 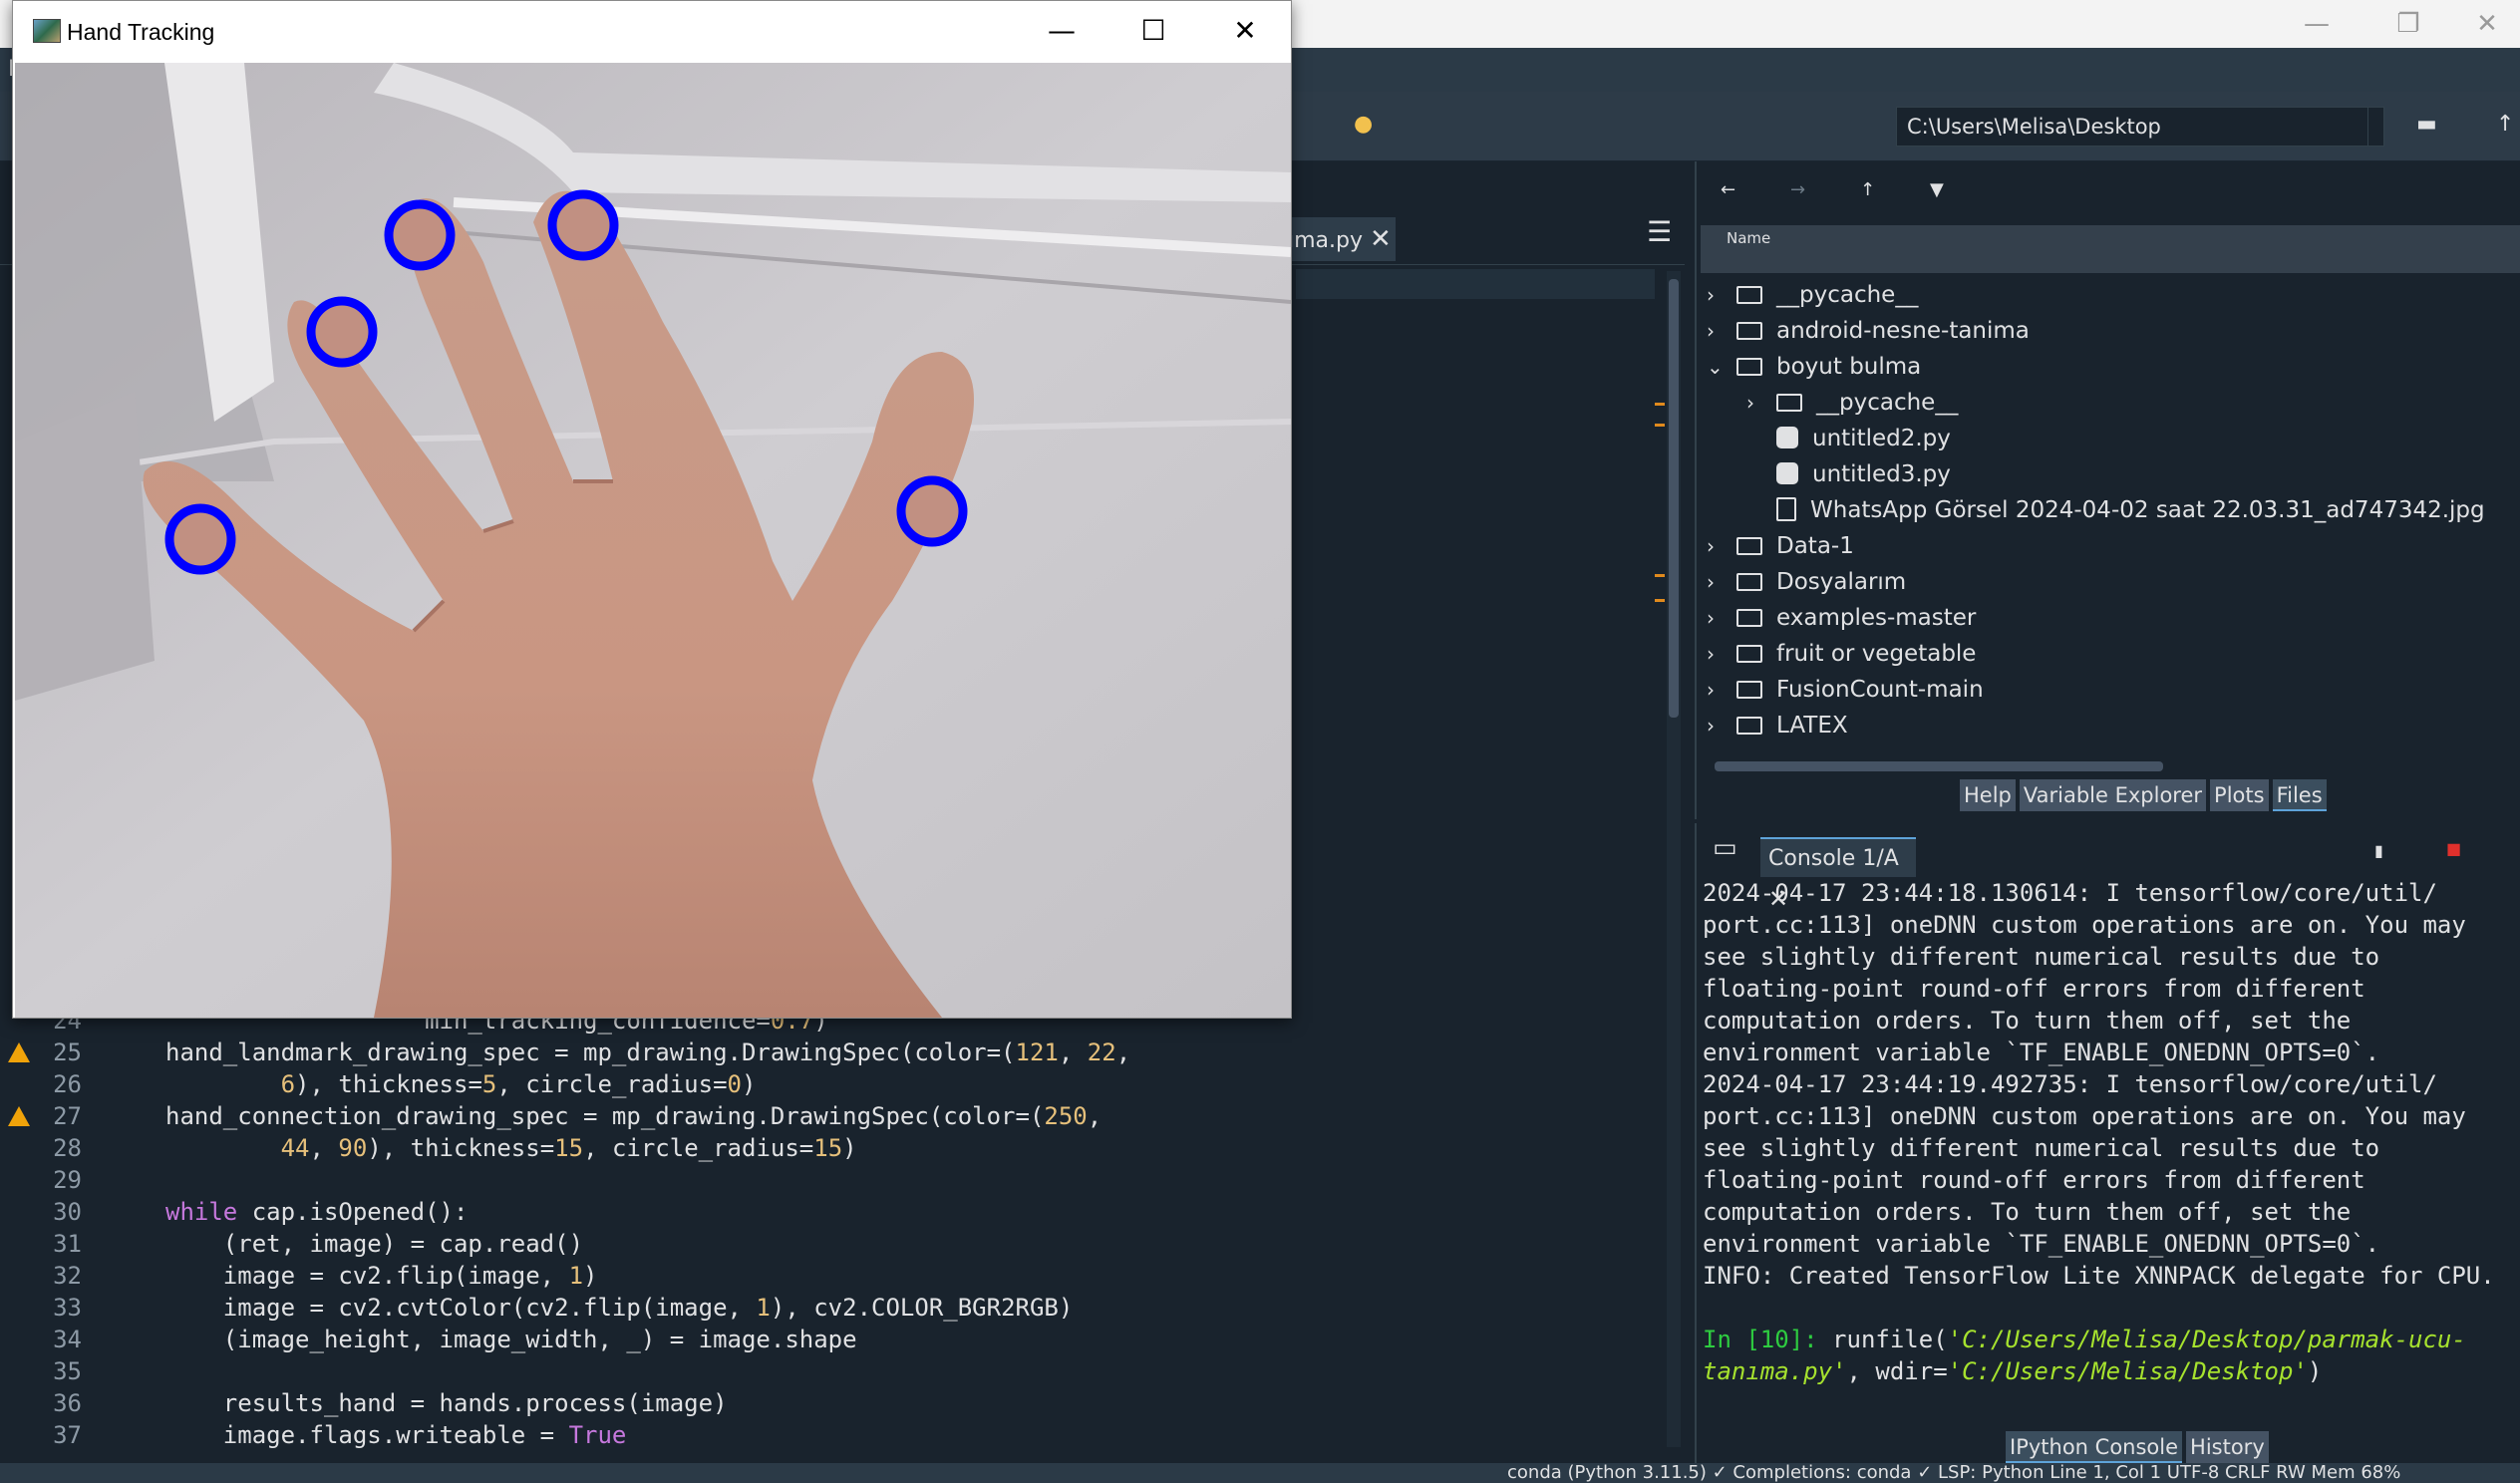 What do you see at coordinates (1721, 367) in the screenshot?
I see `chevron-down-icon: ⌄` at bounding box center [1721, 367].